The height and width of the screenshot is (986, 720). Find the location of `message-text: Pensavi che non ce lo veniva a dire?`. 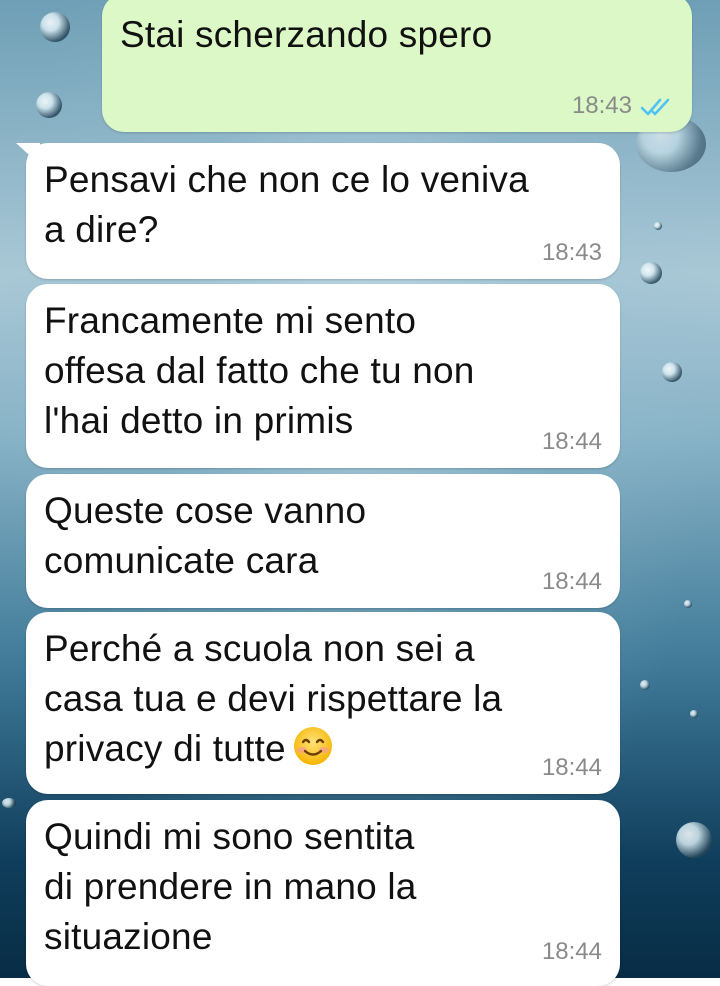

message-text: Pensavi che non ce lo veniva a dire? is located at coordinates (286, 204).